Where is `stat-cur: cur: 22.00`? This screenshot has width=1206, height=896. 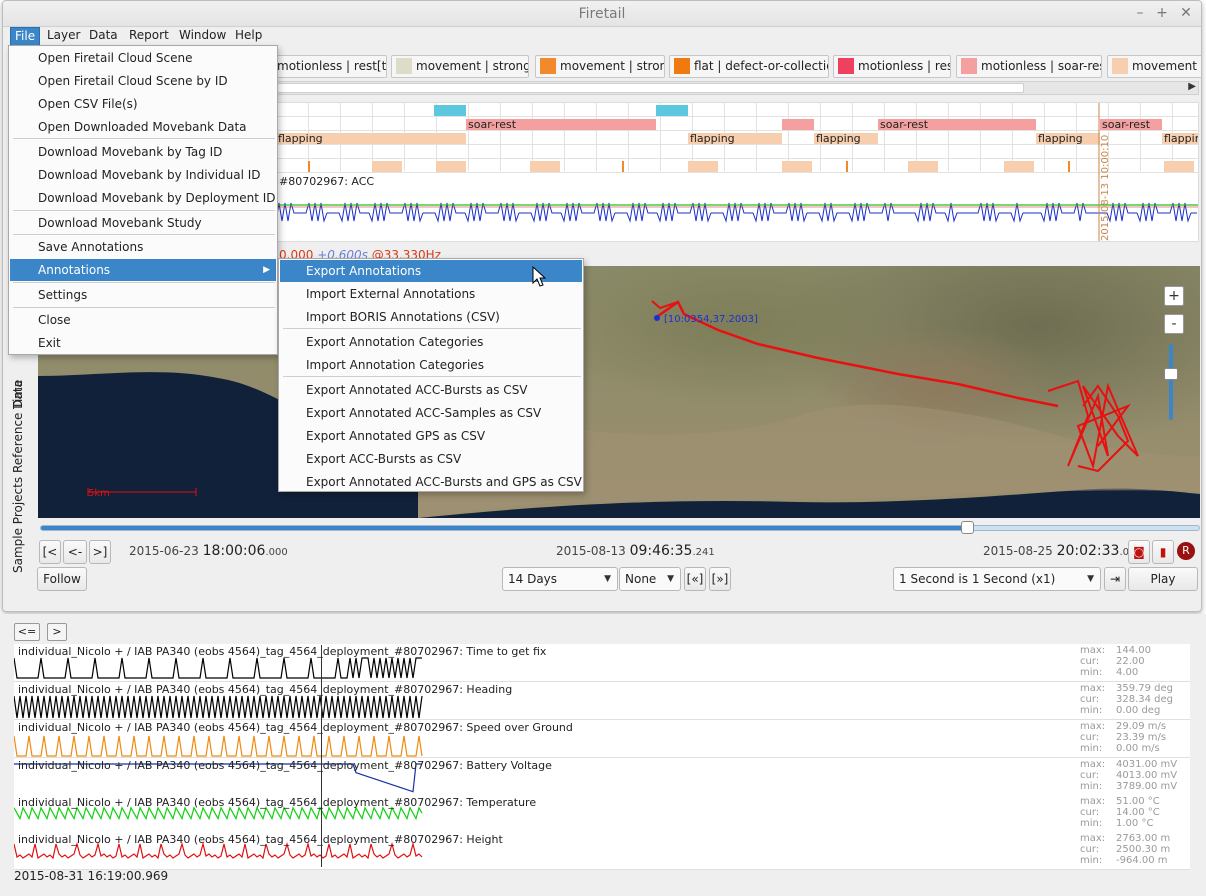
stat-cur: cur: 22.00 is located at coordinates (1112, 661).